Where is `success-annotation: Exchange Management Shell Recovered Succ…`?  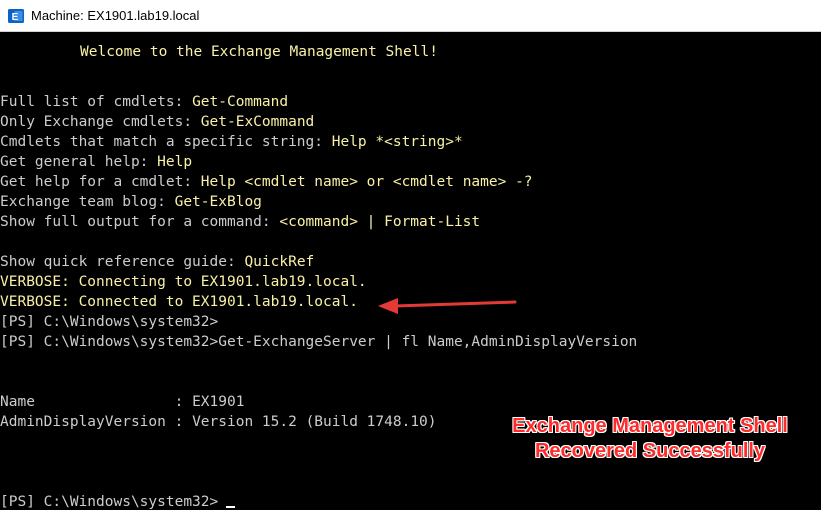 success-annotation: Exchange Management Shell Recovered Succ… is located at coordinates (645, 439).